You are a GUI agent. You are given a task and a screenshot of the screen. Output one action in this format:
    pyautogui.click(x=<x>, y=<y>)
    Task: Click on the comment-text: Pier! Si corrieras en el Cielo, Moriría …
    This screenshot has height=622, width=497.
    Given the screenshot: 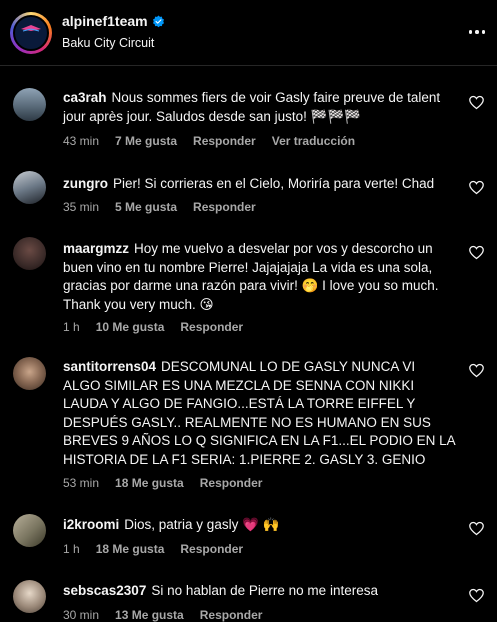 What is the action you would take?
    pyautogui.click(x=274, y=183)
    